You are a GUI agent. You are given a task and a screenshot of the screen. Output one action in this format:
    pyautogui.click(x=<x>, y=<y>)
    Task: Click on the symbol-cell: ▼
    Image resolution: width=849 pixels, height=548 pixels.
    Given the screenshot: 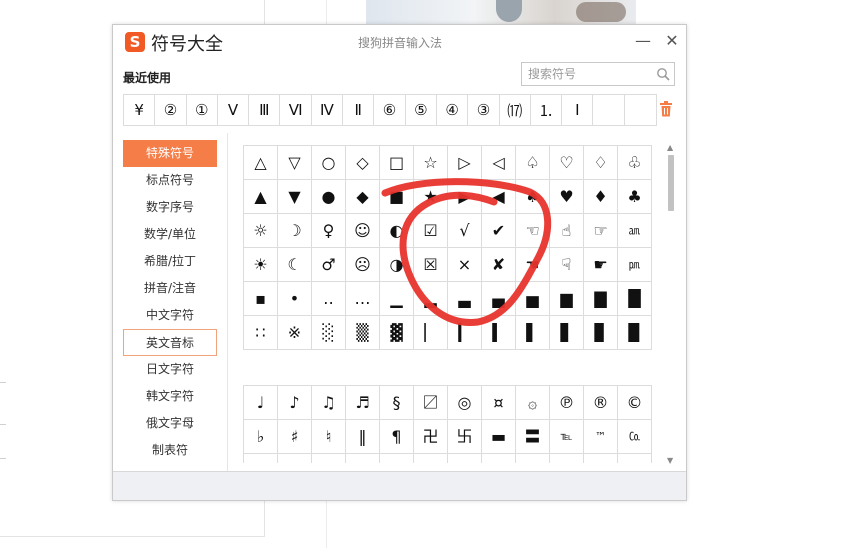 What is the action you would take?
    pyautogui.click(x=294, y=196)
    